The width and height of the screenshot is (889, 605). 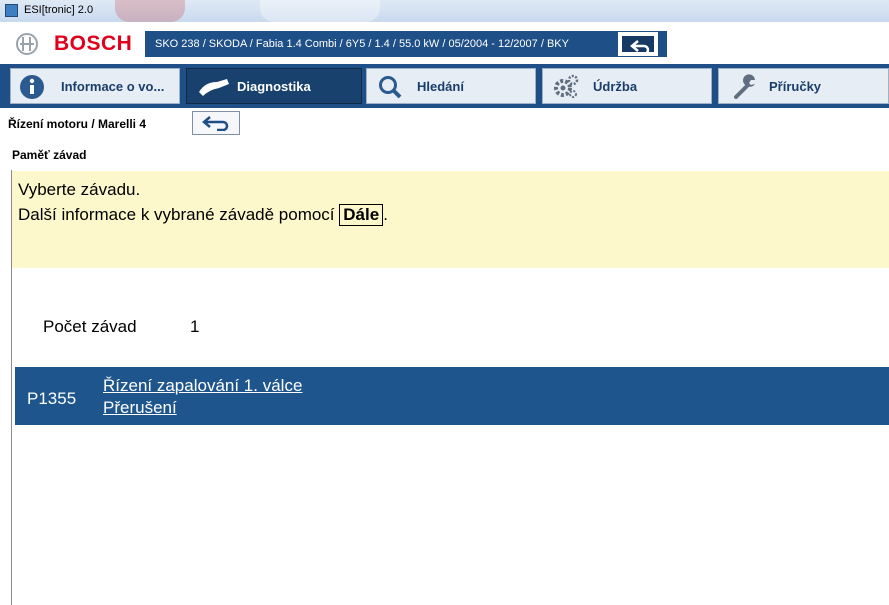 What do you see at coordinates (90, 326) in the screenshot?
I see `fault-count-label: Počet závad` at bounding box center [90, 326].